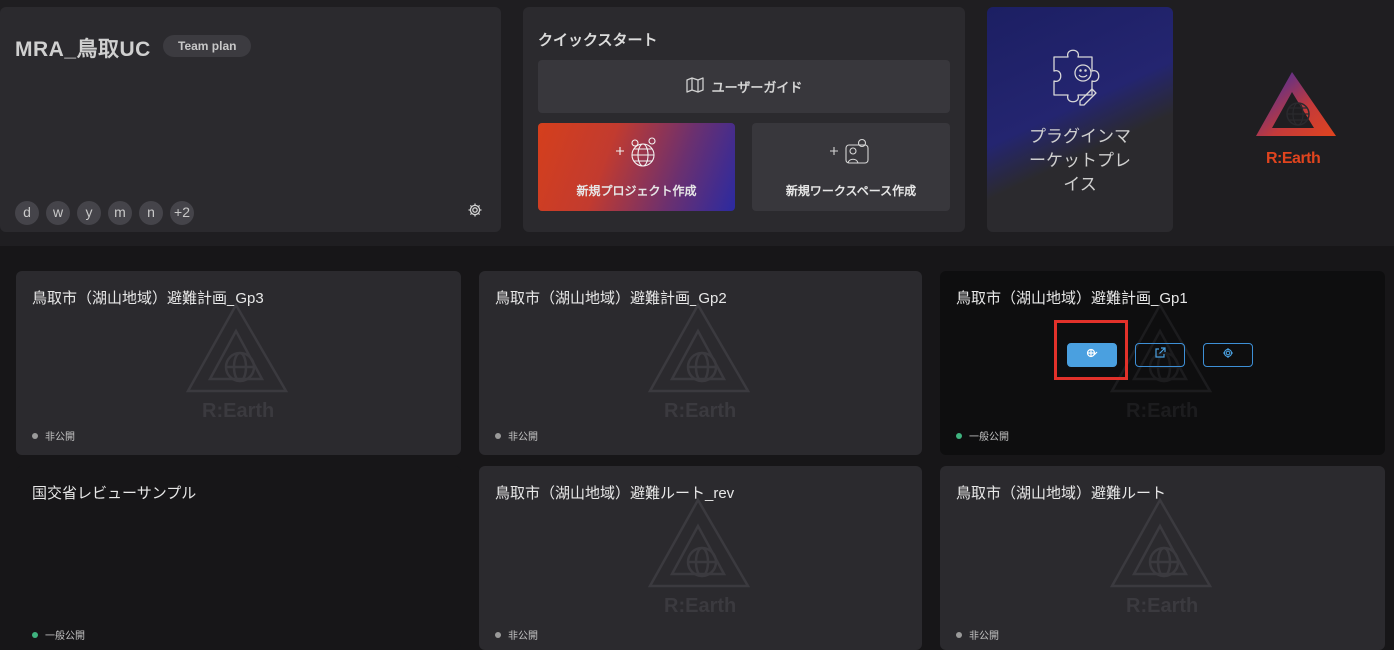 The height and width of the screenshot is (650, 1394). I want to click on open-external-icon, so click(1160, 355).